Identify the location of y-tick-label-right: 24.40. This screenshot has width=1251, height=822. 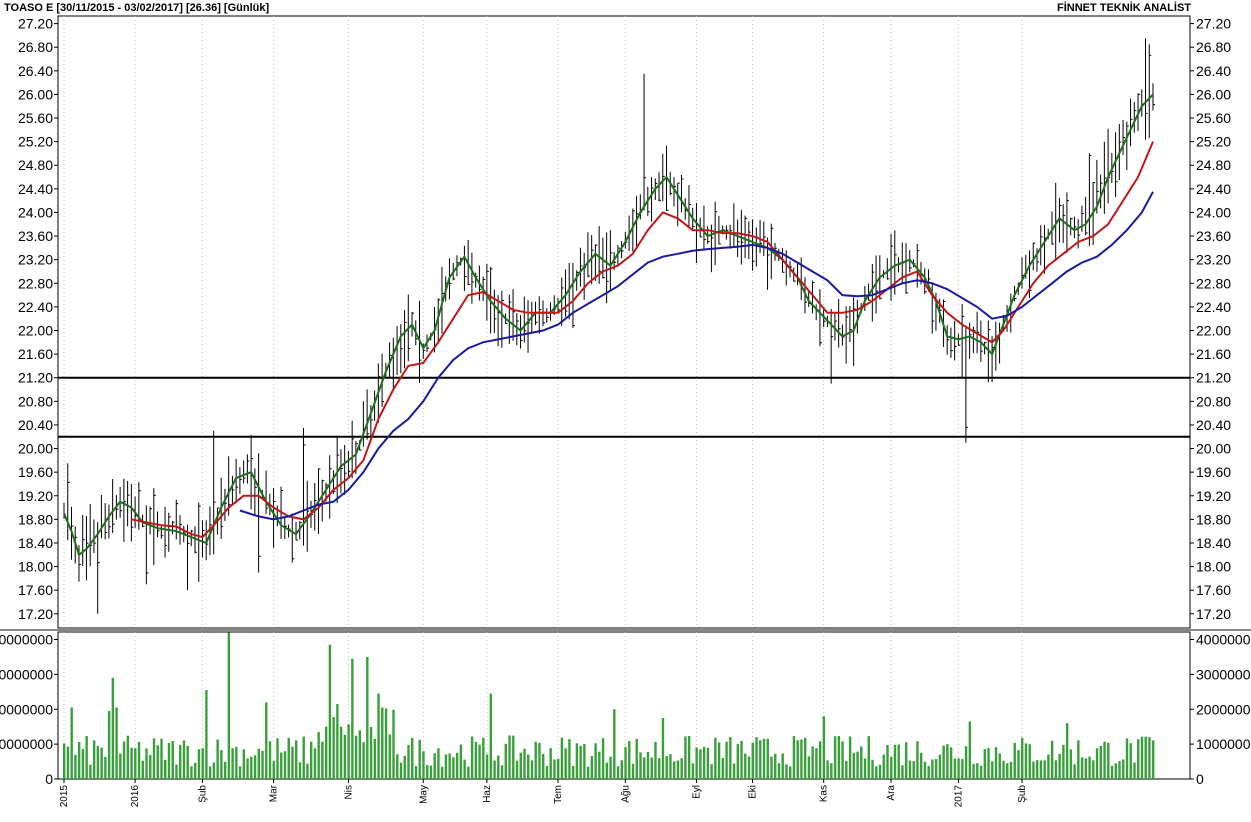
(1213, 189).